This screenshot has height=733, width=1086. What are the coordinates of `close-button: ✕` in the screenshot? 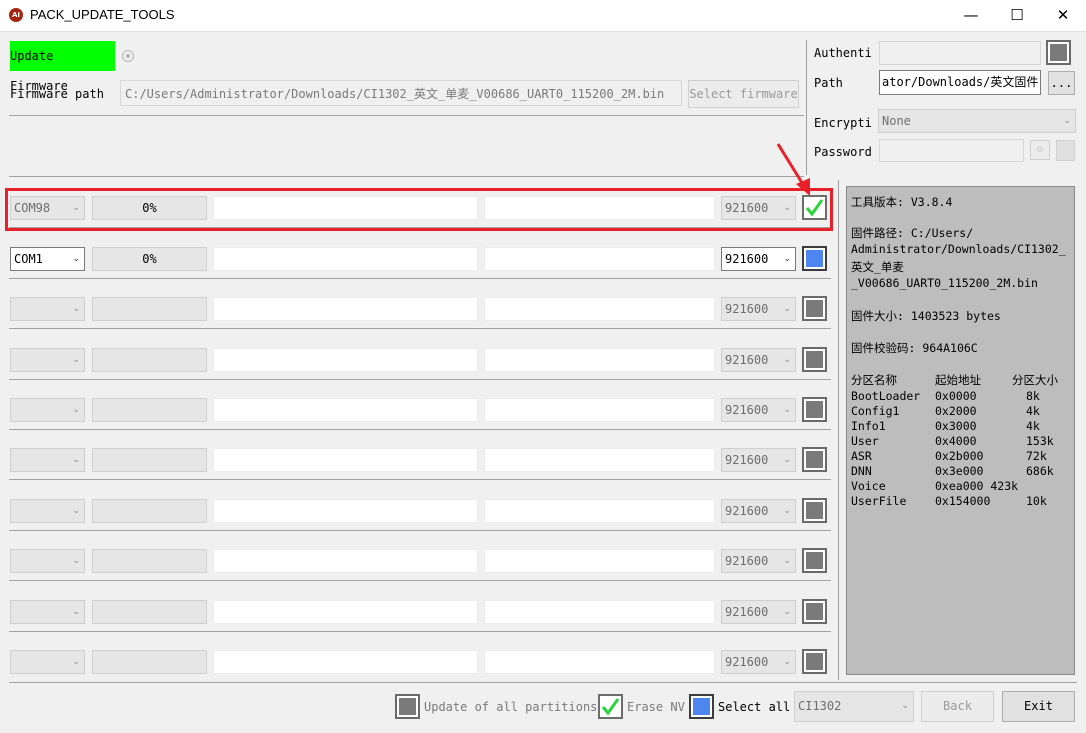 It's located at (1063, 15).